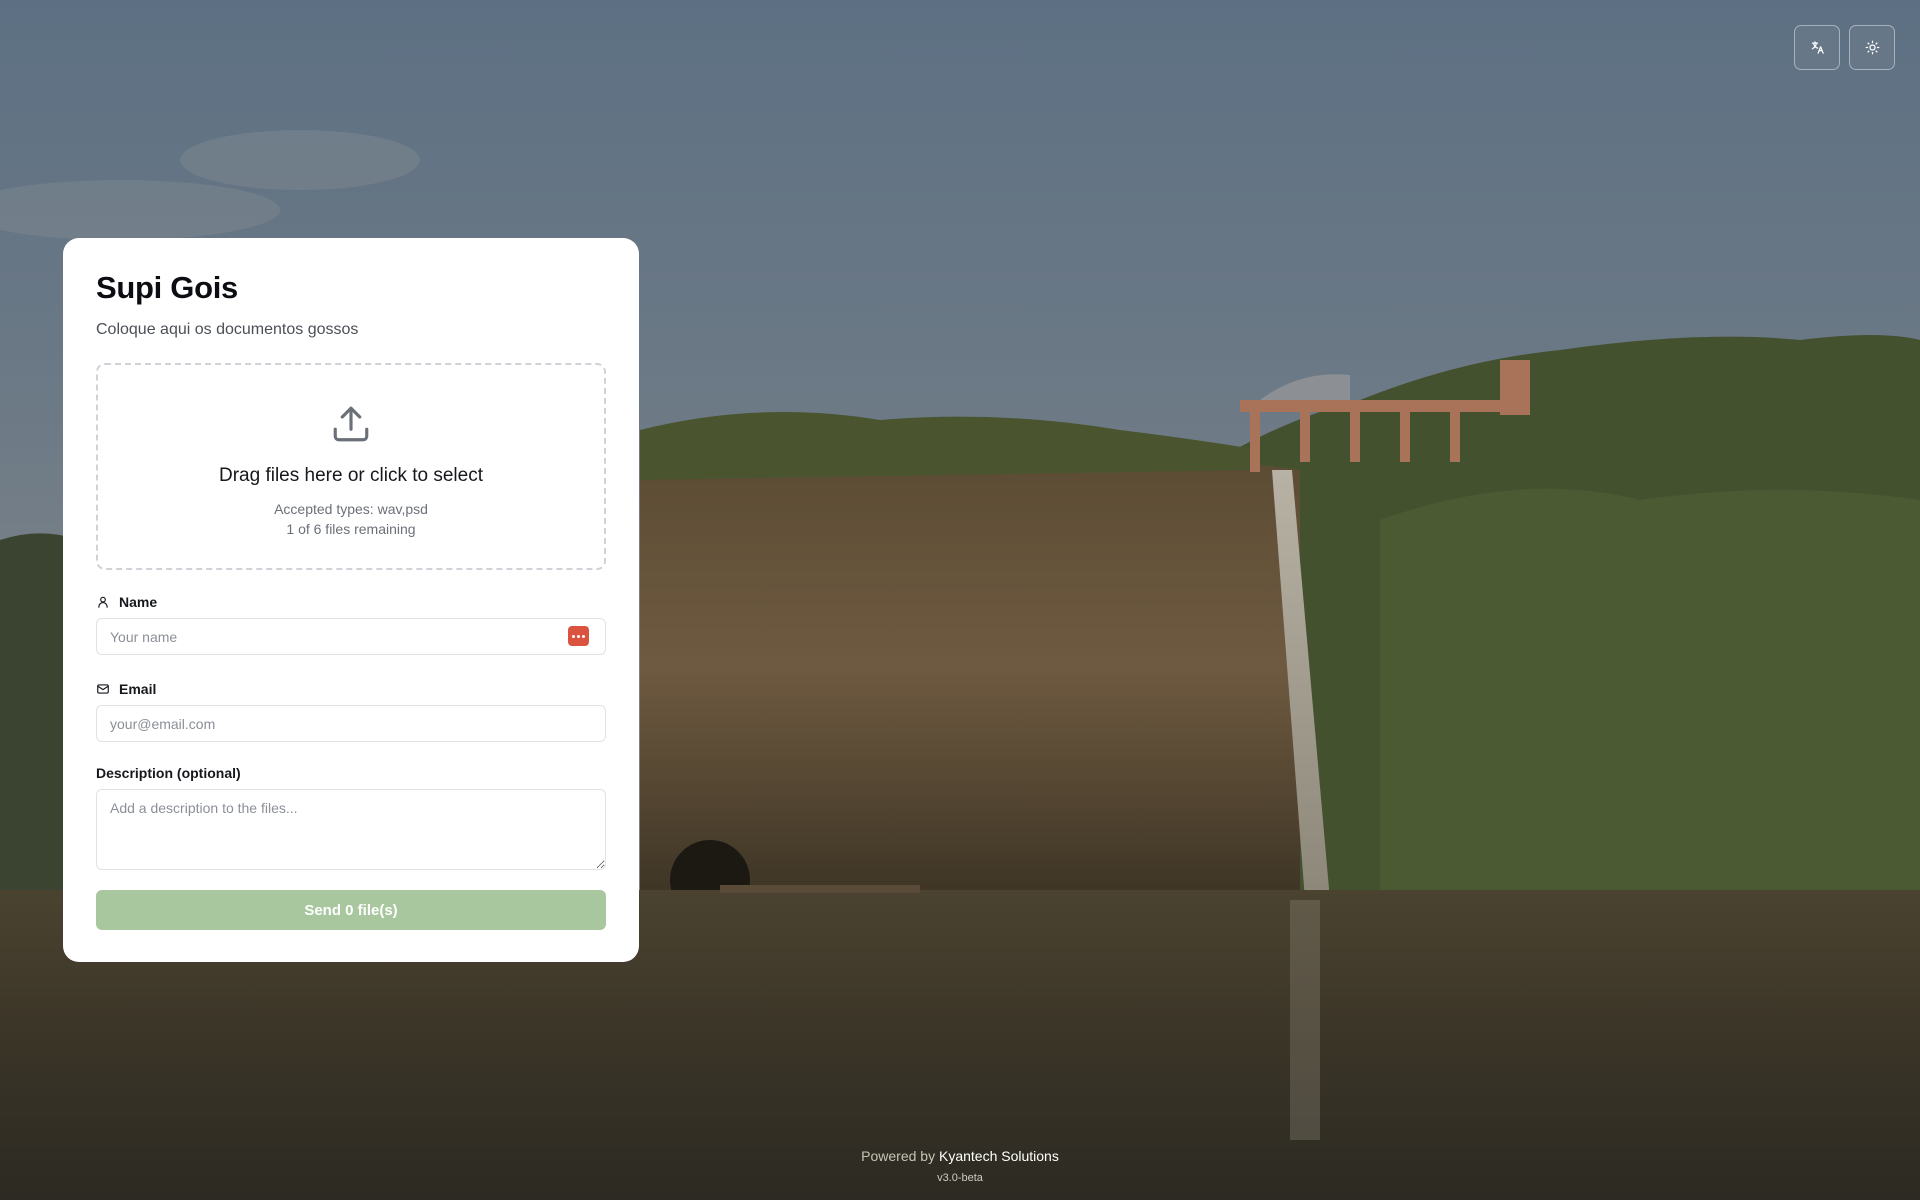 This screenshot has width=1920, height=1200. What do you see at coordinates (351, 910) in the screenshot?
I see `send-files-button: Send 0 file(s)` at bounding box center [351, 910].